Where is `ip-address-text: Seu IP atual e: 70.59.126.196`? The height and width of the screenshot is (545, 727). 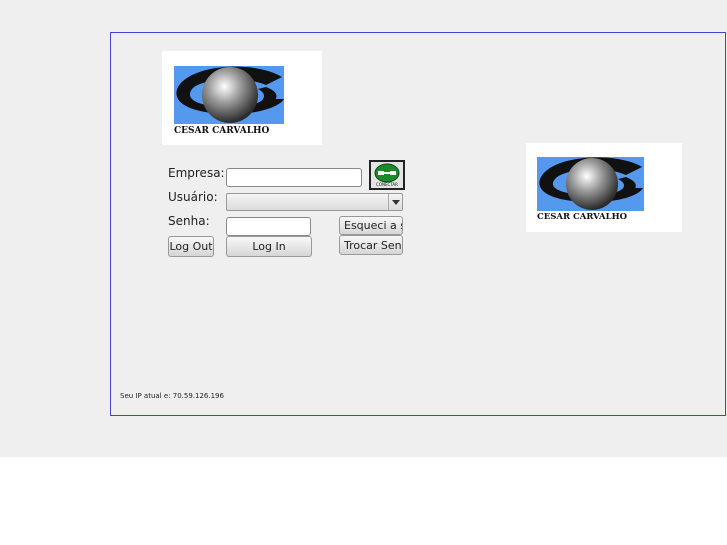
ip-address-text: Seu IP atual e: 70.59.126.196 is located at coordinates (172, 396).